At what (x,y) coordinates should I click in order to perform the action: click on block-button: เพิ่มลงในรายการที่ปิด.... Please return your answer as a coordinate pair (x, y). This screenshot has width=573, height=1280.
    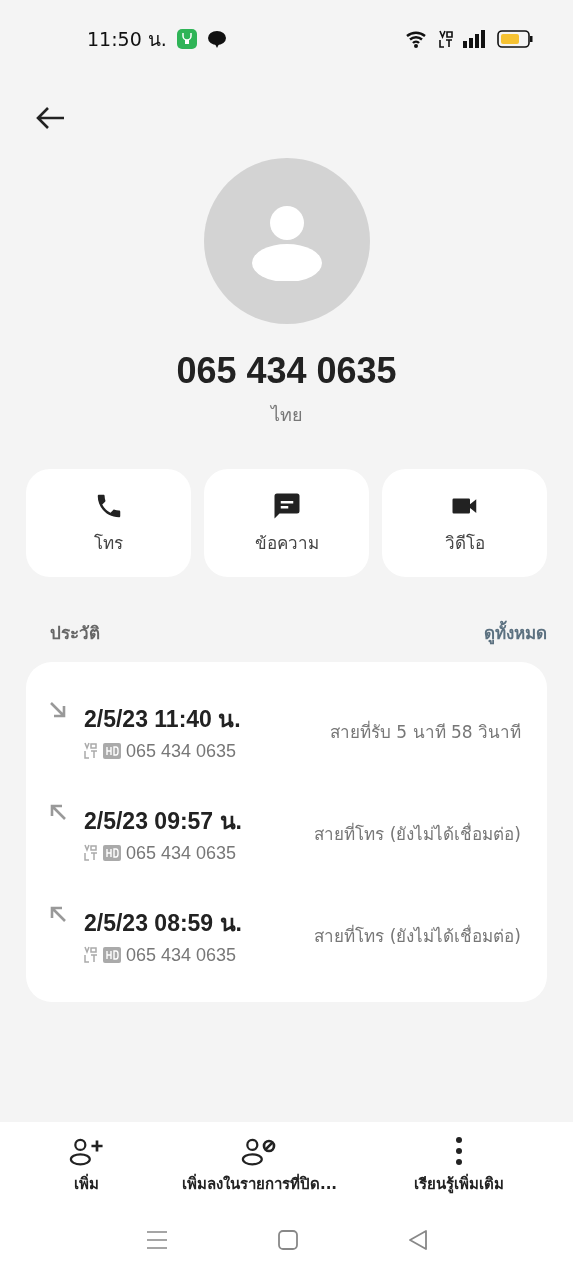
    Looking at the image, I should click on (259, 1166).